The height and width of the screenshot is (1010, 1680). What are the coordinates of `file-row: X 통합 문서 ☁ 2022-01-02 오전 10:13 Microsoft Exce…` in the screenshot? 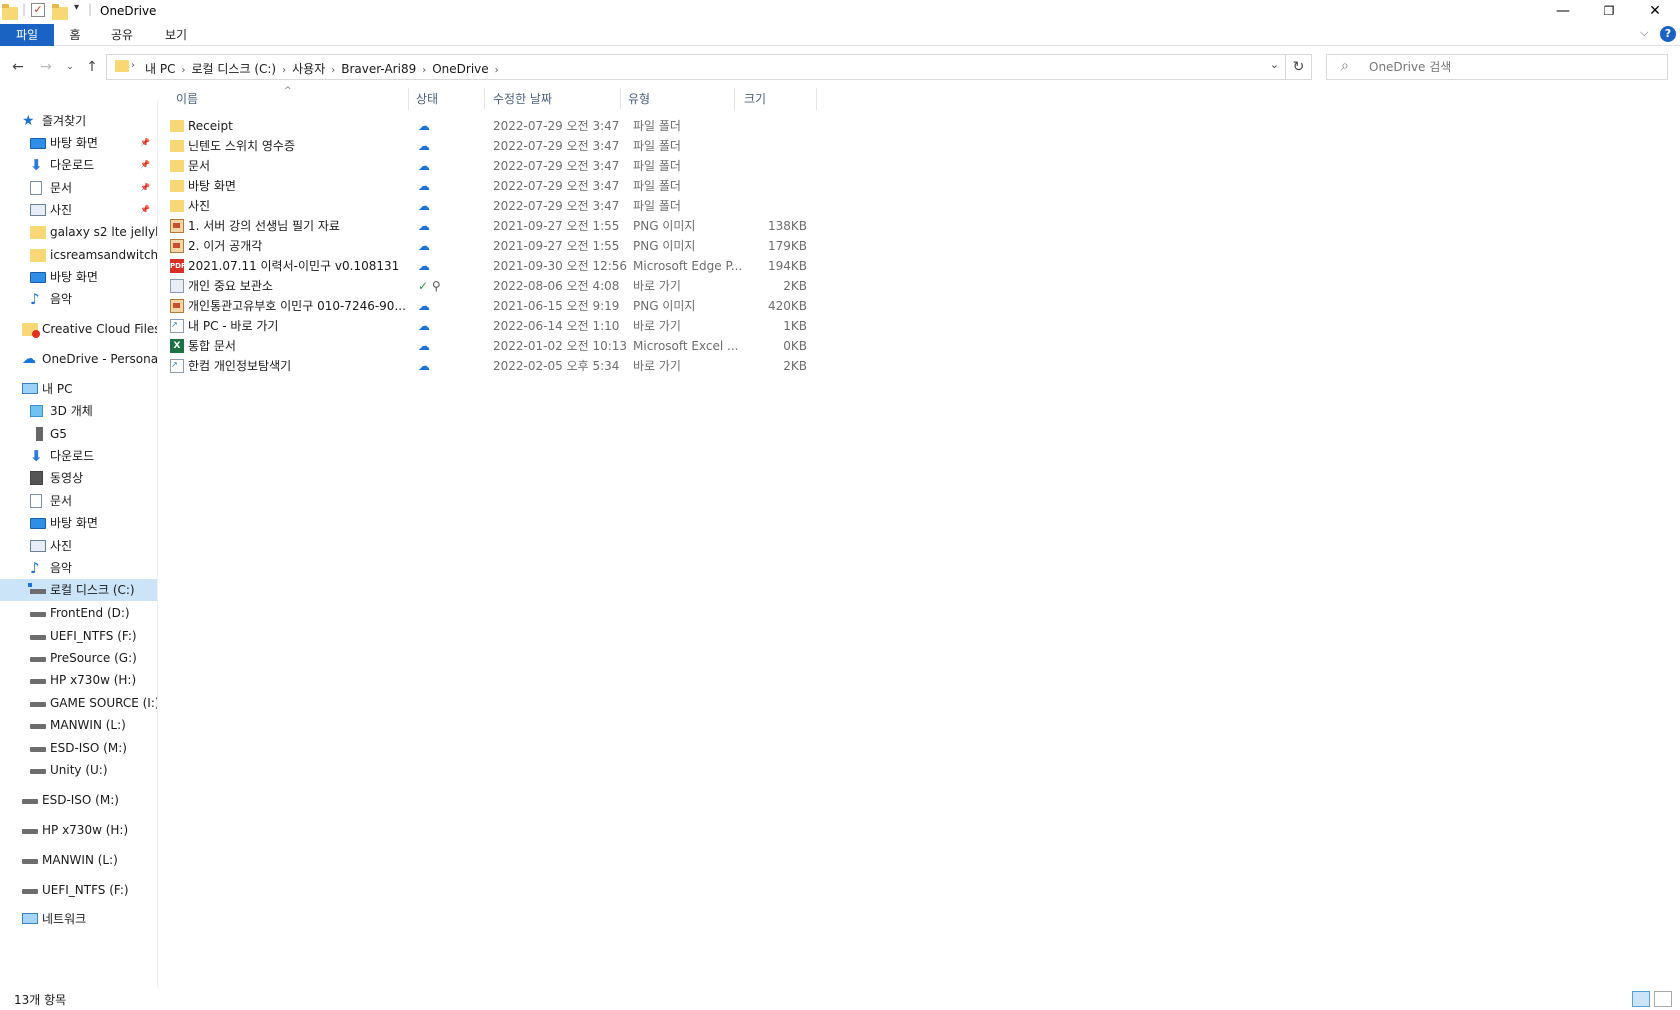 It's located at (493, 346).